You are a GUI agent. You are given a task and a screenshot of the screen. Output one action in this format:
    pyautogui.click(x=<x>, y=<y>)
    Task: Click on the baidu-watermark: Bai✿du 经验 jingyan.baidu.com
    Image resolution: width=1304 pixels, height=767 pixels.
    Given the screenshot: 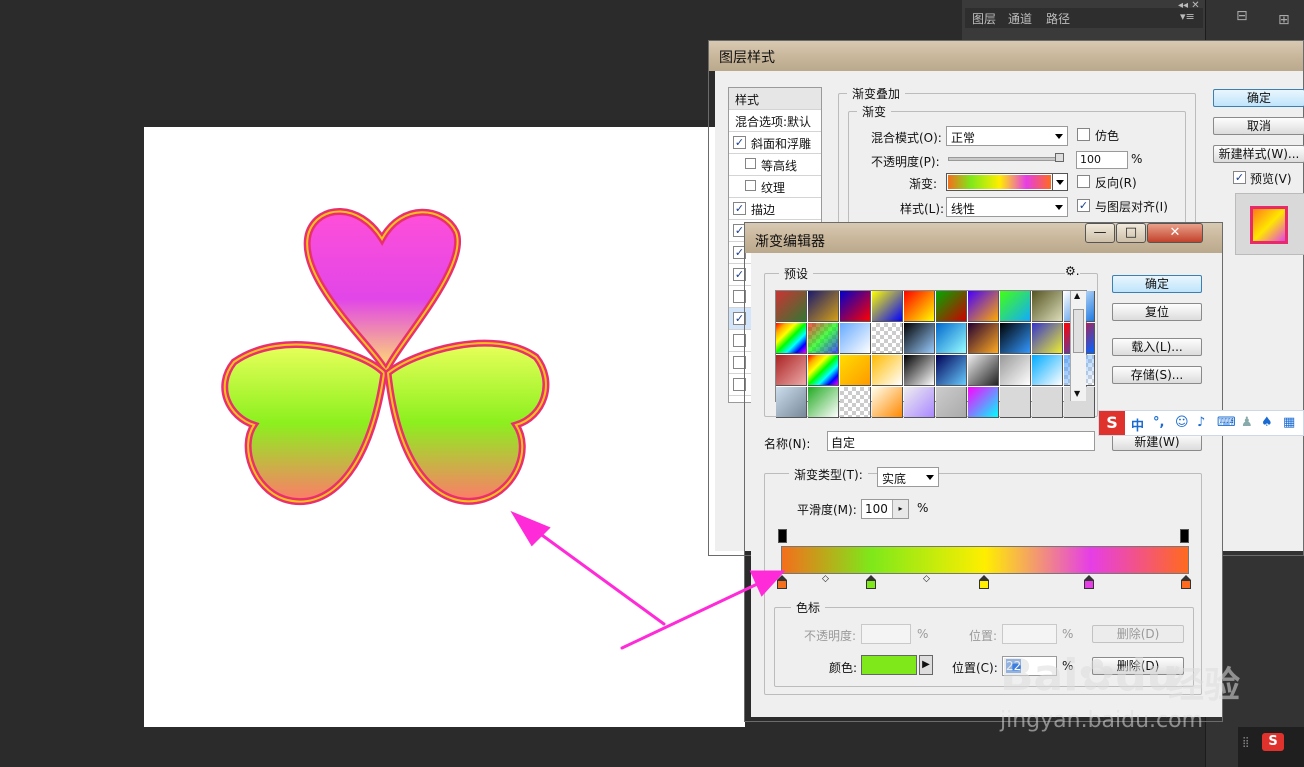 What is the action you would take?
    pyautogui.click(x=1120, y=695)
    